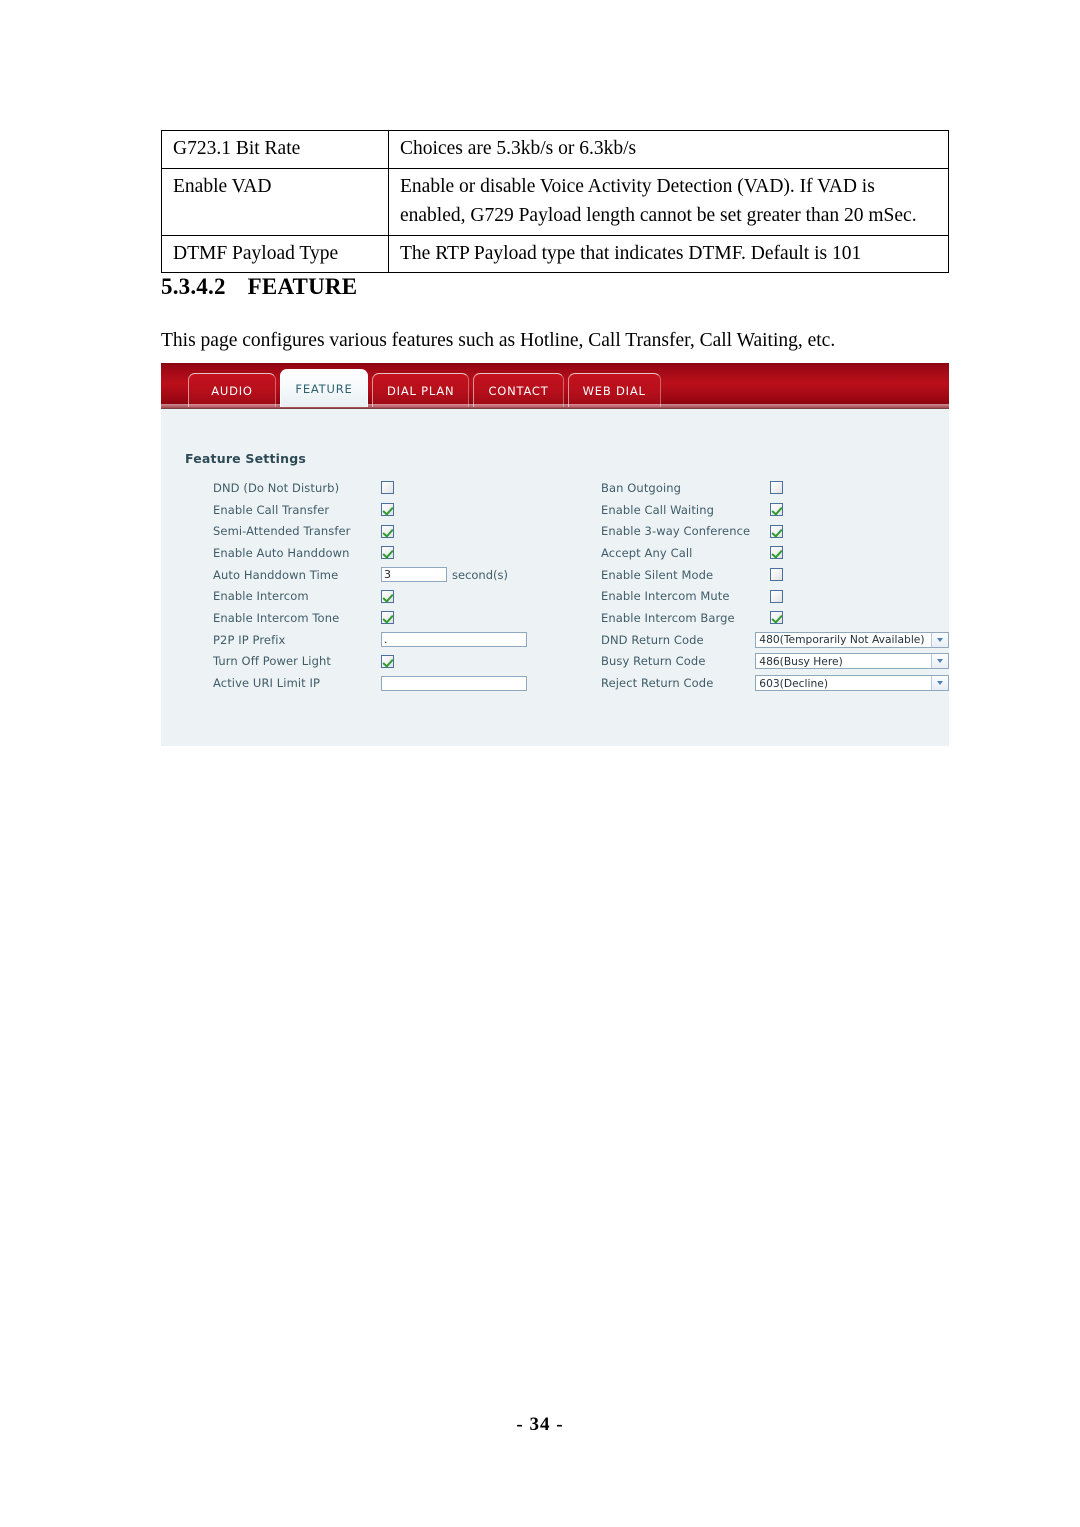 This screenshot has height=1527, width=1080. I want to click on tab-label: AUDIO, so click(232, 390).